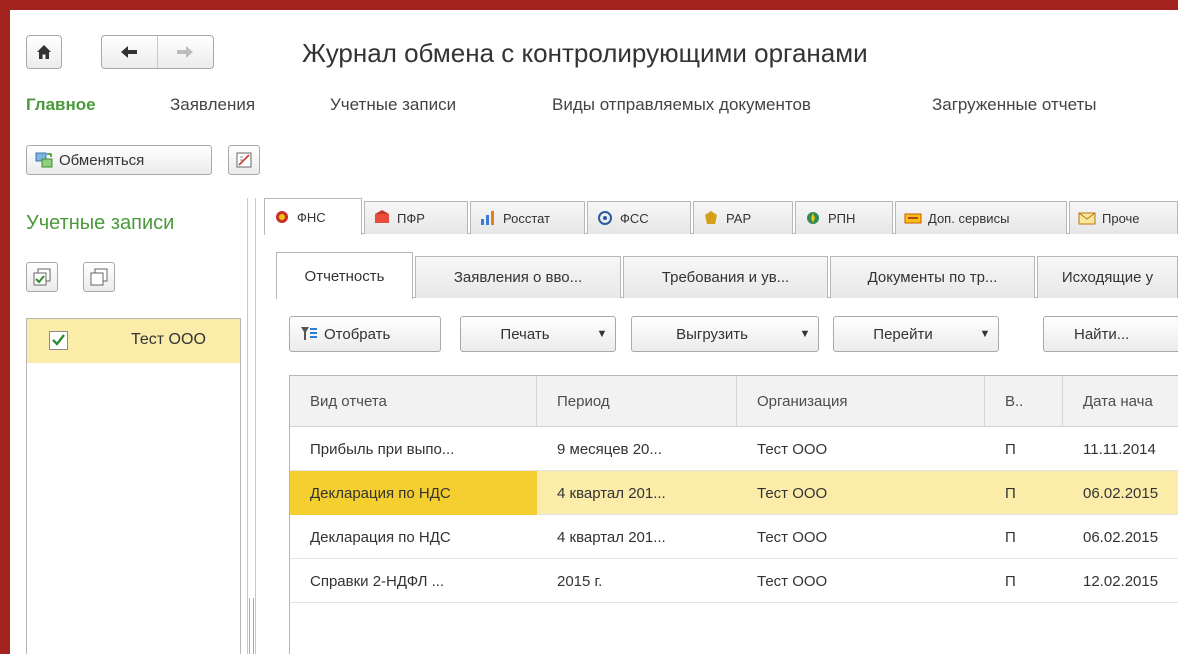 The image size is (1178, 654). What do you see at coordinates (133, 486) in the screenshot?
I see `accounts-list: Тест ООО` at bounding box center [133, 486].